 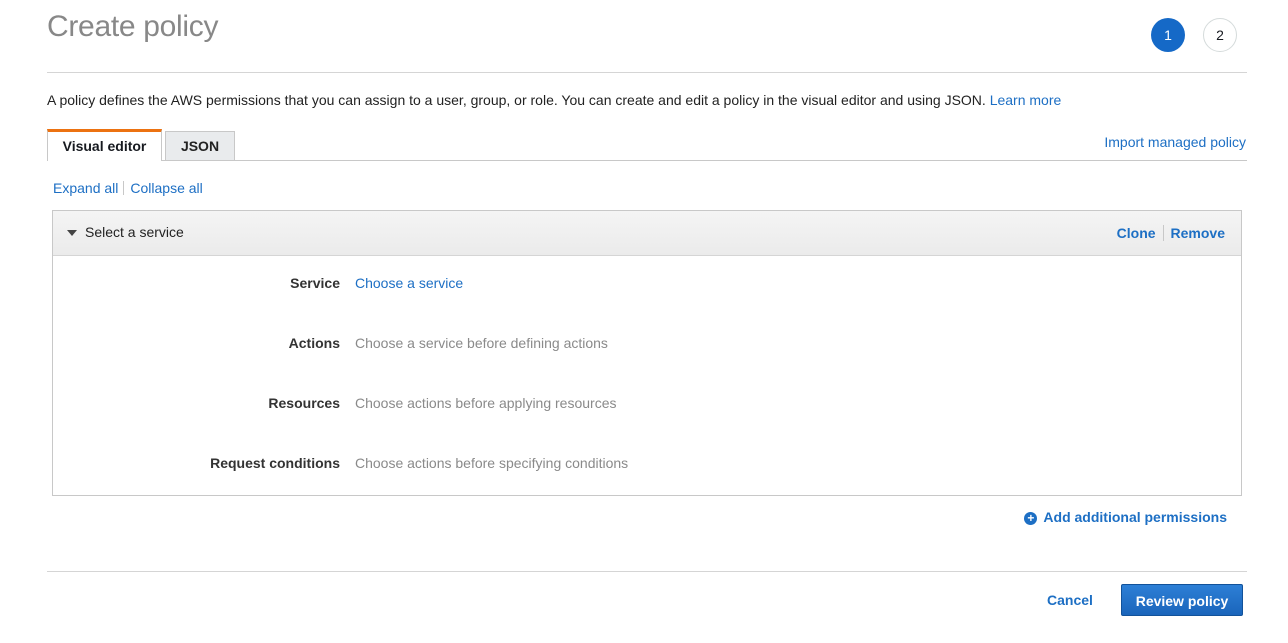 What do you see at coordinates (1220, 35) in the screenshot?
I see `step-2-indicator: 2` at bounding box center [1220, 35].